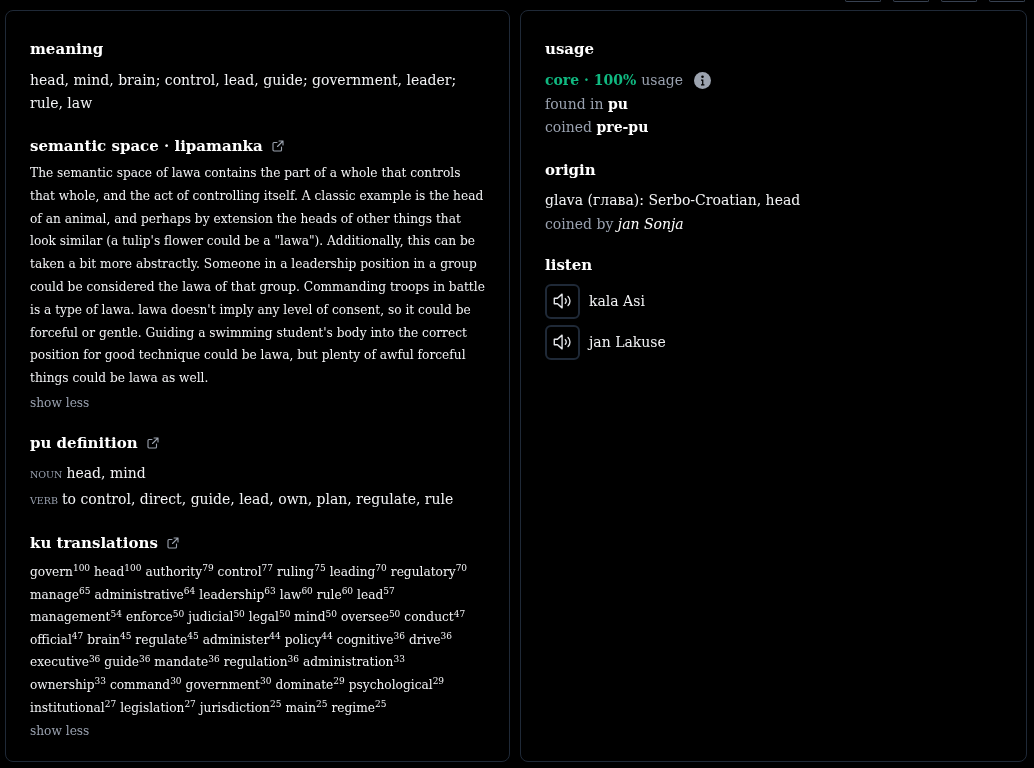 The width and height of the screenshot is (1034, 768). Describe the element at coordinates (435, 617) in the screenshot. I see `translation-term: conduct$^{47}$` at that location.